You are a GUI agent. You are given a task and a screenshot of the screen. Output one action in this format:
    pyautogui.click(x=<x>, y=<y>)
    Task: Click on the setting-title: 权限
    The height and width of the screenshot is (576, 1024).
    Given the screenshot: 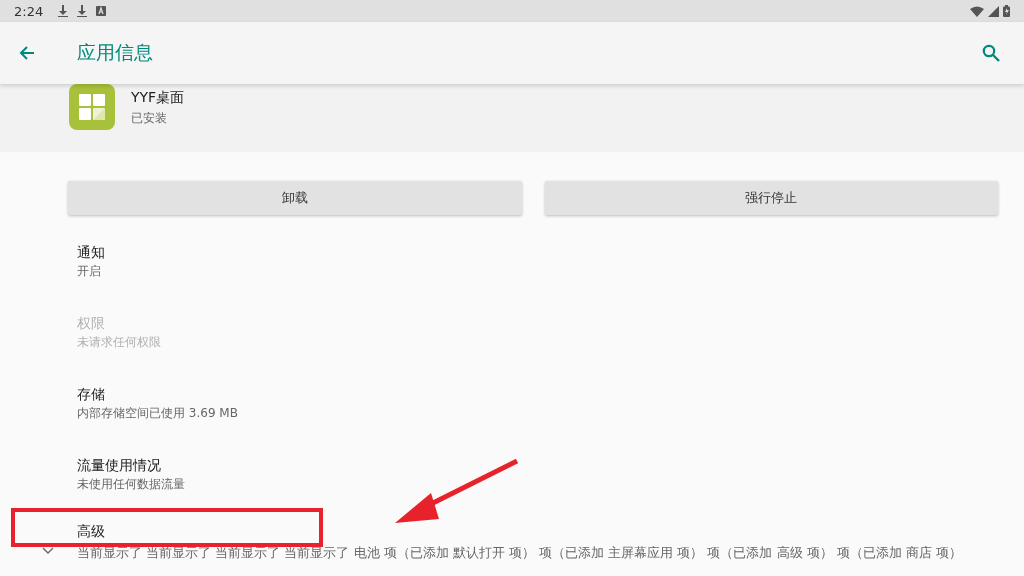 What is the action you would take?
    pyautogui.click(x=91, y=323)
    